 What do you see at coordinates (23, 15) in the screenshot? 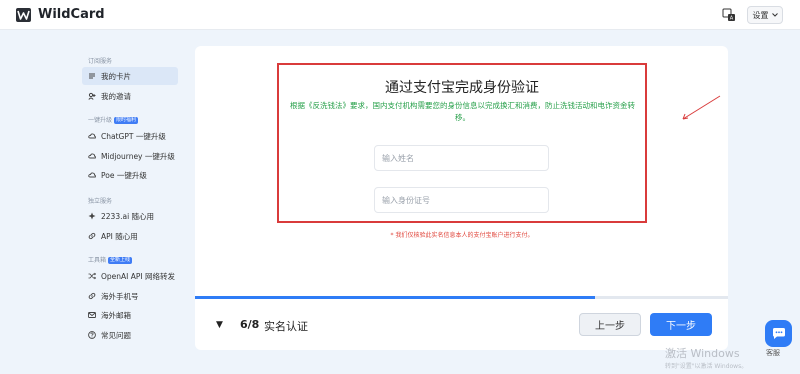
I see `wildcard-logo-icon` at bounding box center [23, 15].